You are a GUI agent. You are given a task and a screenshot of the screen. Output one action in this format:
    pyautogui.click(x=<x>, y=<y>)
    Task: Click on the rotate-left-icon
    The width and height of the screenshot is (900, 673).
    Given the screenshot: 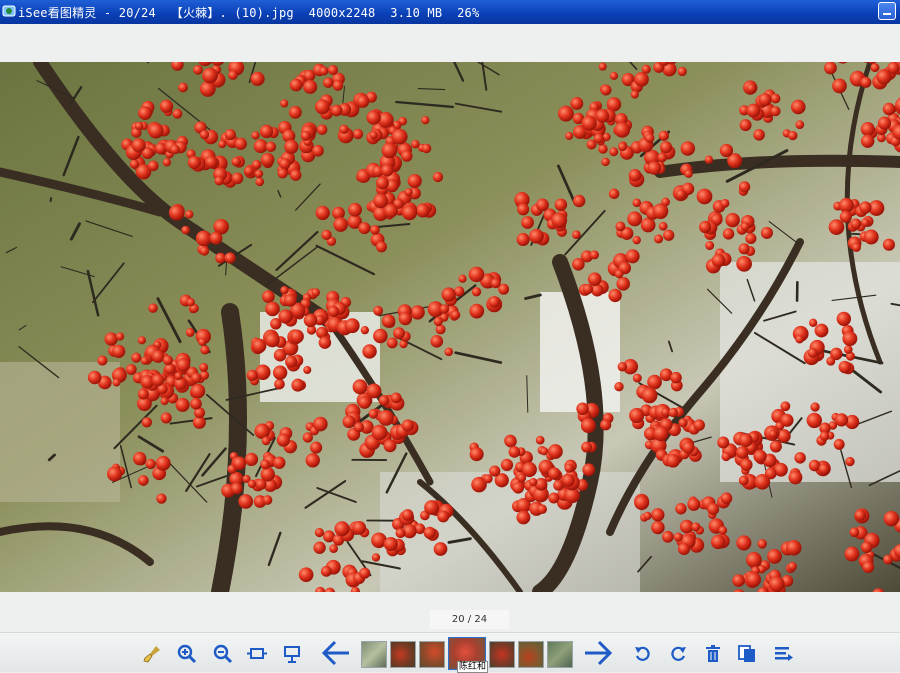 What is the action you would take?
    pyautogui.click(x=643, y=654)
    